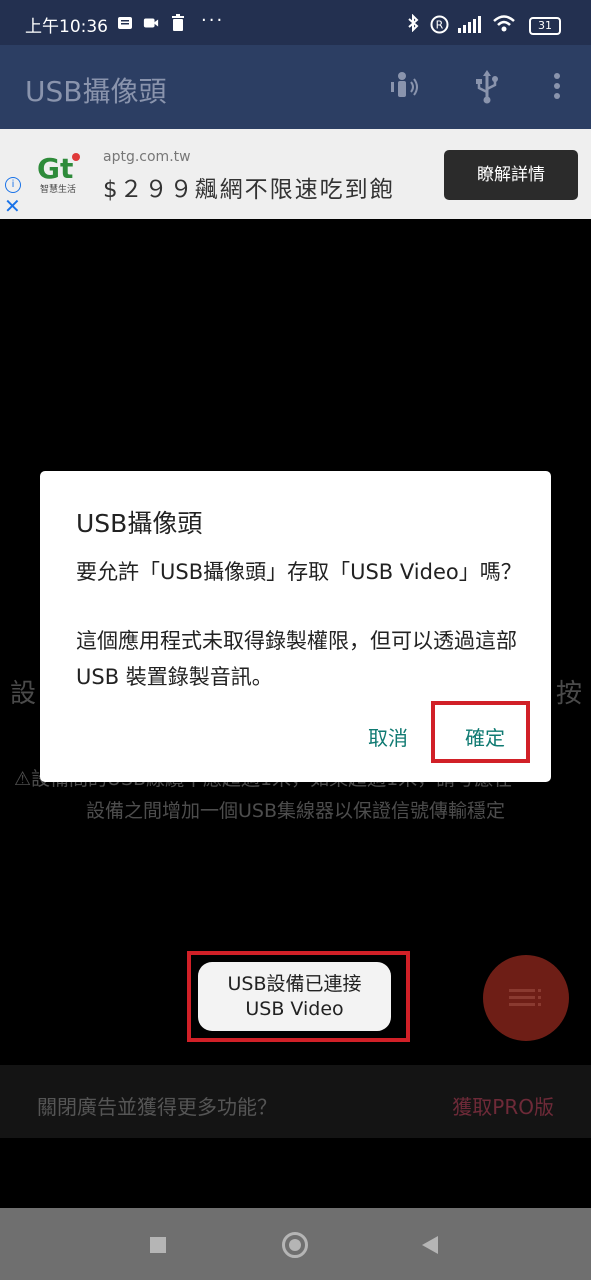  What do you see at coordinates (511, 175) in the screenshot?
I see `ad-cta-button: 瞭解詳情` at bounding box center [511, 175].